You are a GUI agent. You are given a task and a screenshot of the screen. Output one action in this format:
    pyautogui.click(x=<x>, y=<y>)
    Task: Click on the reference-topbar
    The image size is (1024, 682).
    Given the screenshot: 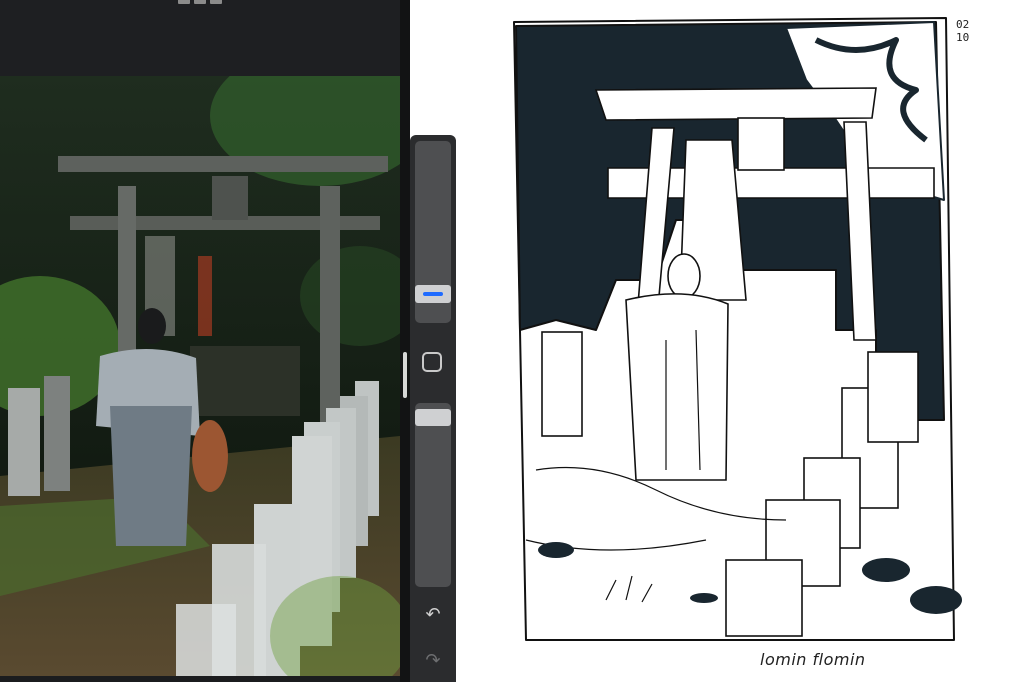 What is the action you would take?
    pyautogui.click(x=200, y=38)
    